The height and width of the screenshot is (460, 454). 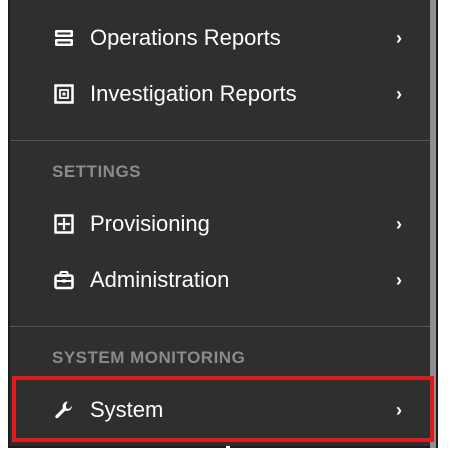 I want to click on menu-item-label: Investigation Reports, so click(x=193, y=93).